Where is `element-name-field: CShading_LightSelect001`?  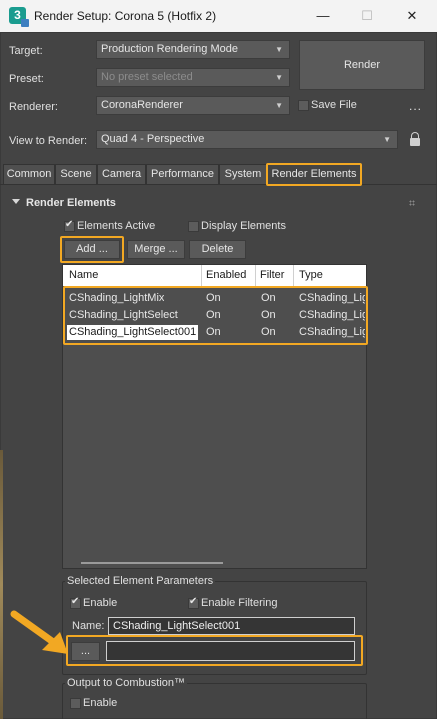
element-name-field: CShading_LightSelect001 is located at coordinates (231, 626).